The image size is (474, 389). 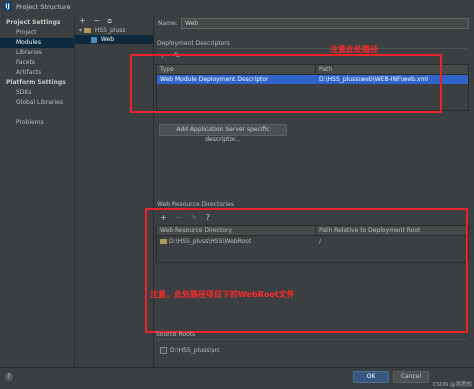 What do you see at coordinates (7, 6) in the screenshot?
I see `intellij-logo-icon: IJ` at bounding box center [7, 6].